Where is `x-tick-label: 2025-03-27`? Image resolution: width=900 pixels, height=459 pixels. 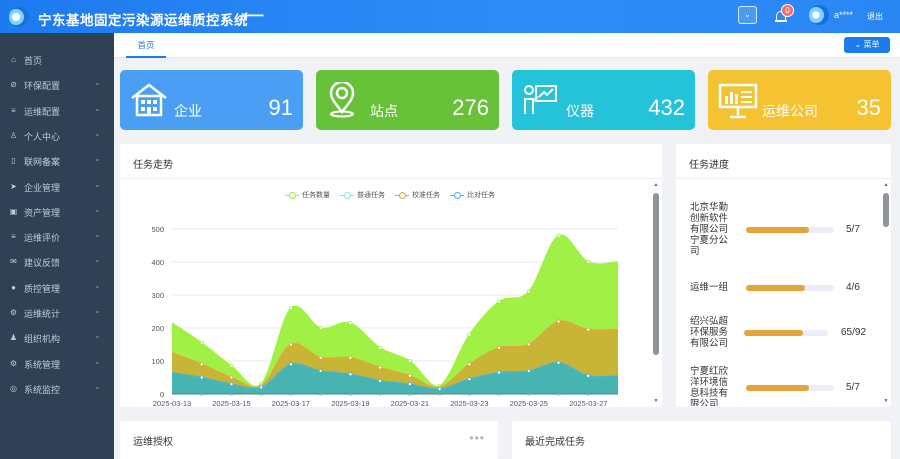 x-tick-label: 2025-03-27 is located at coordinates (588, 403).